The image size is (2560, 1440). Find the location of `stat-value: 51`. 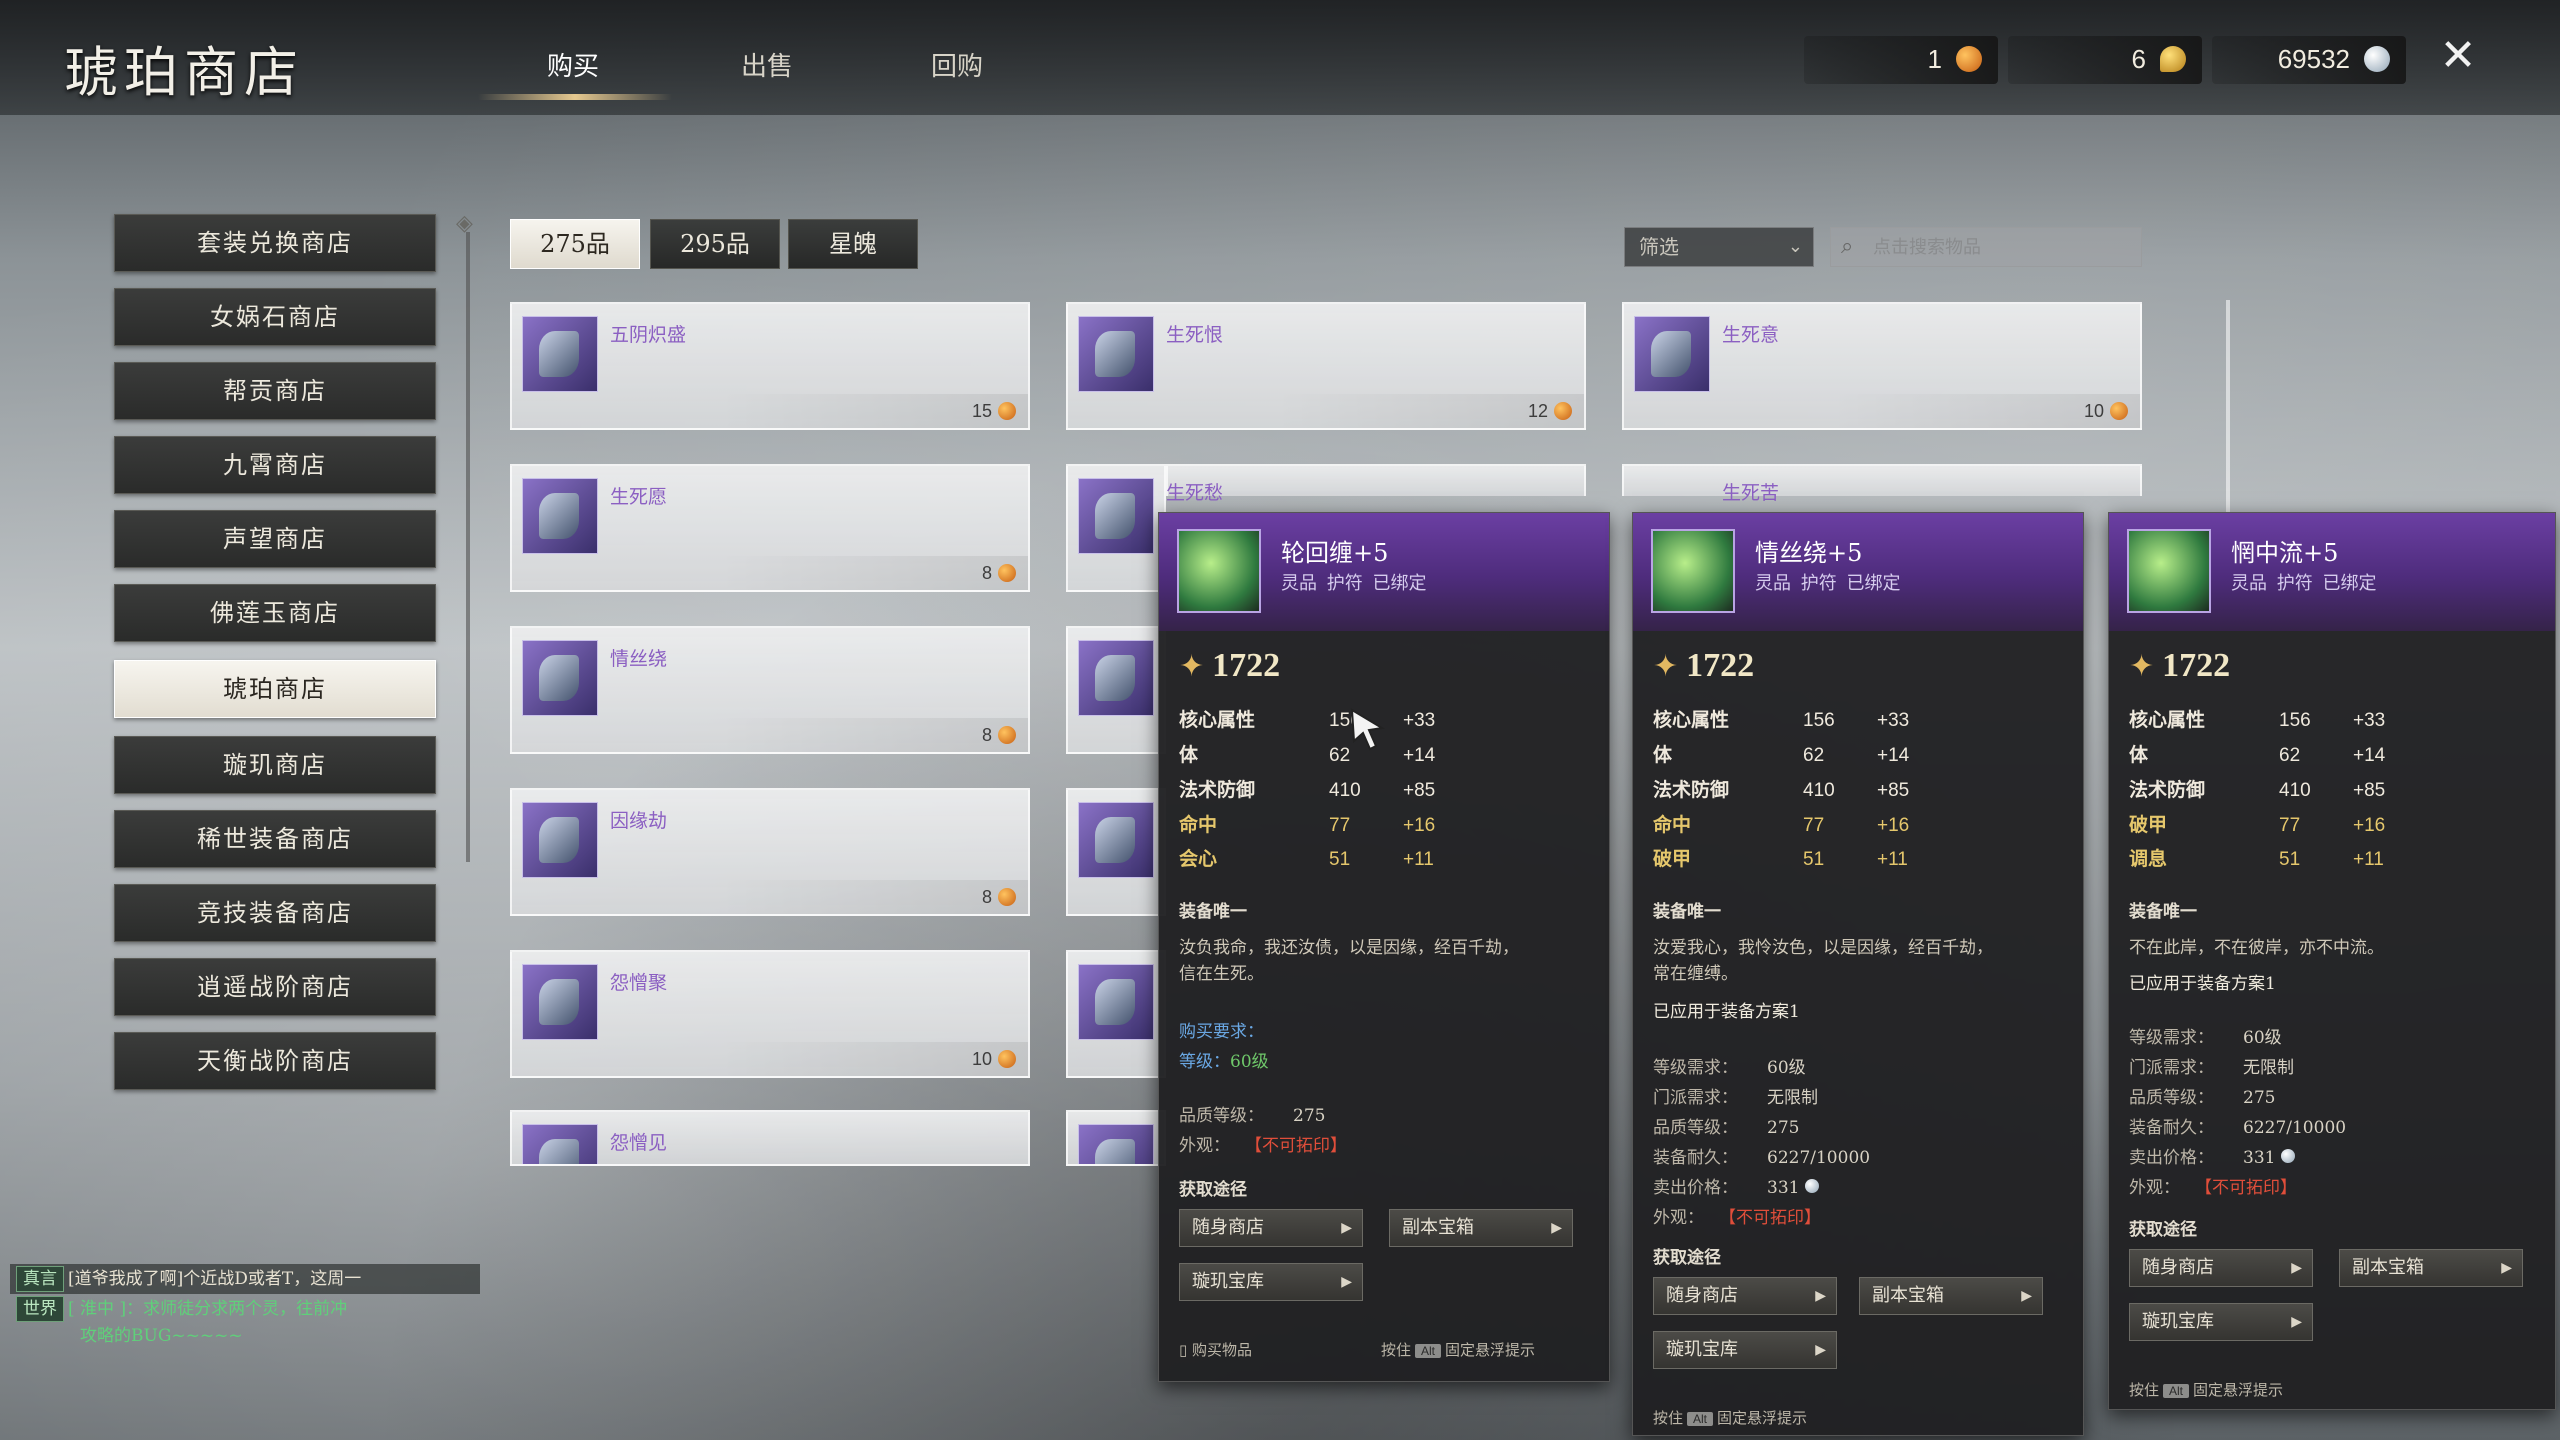

stat-value: 51 is located at coordinates (2290, 859).